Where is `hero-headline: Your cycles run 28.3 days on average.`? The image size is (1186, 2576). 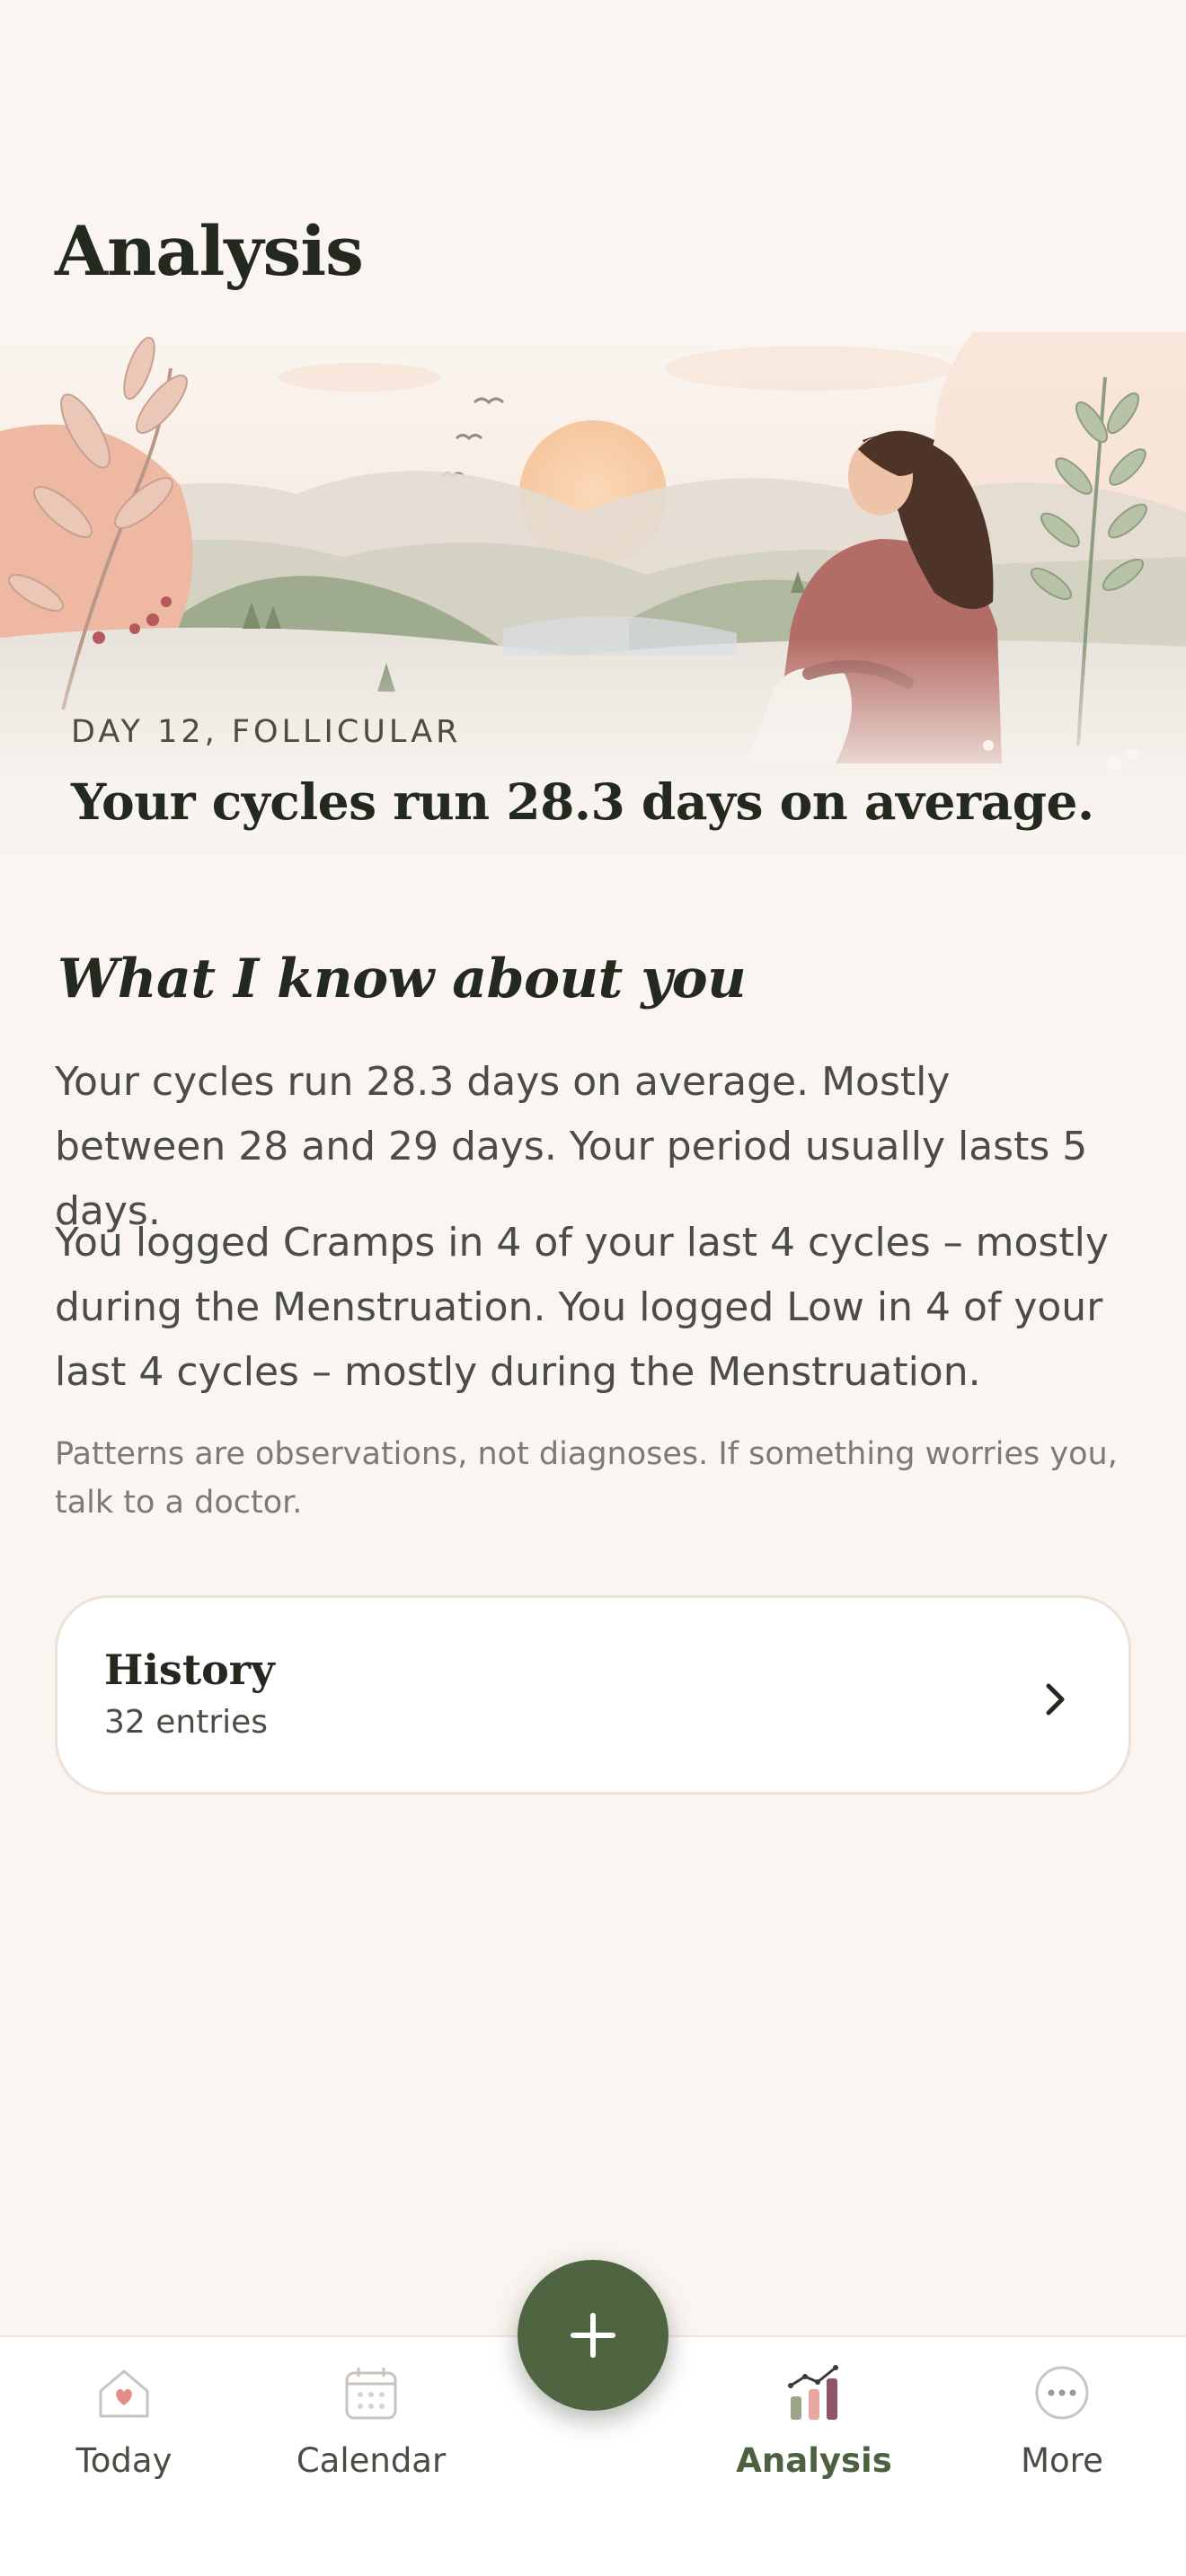 hero-headline: Your cycles run 28.3 days on average. is located at coordinates (582, 801).